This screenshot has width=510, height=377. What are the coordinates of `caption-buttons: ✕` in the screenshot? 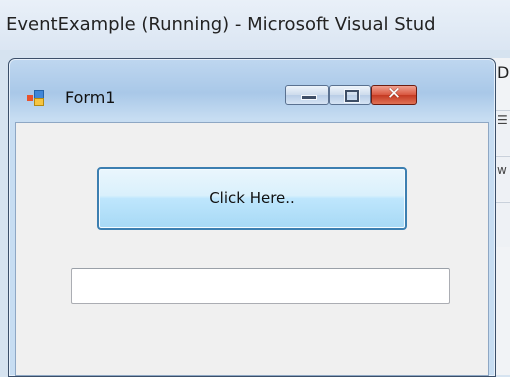 It's located at (370, 95).